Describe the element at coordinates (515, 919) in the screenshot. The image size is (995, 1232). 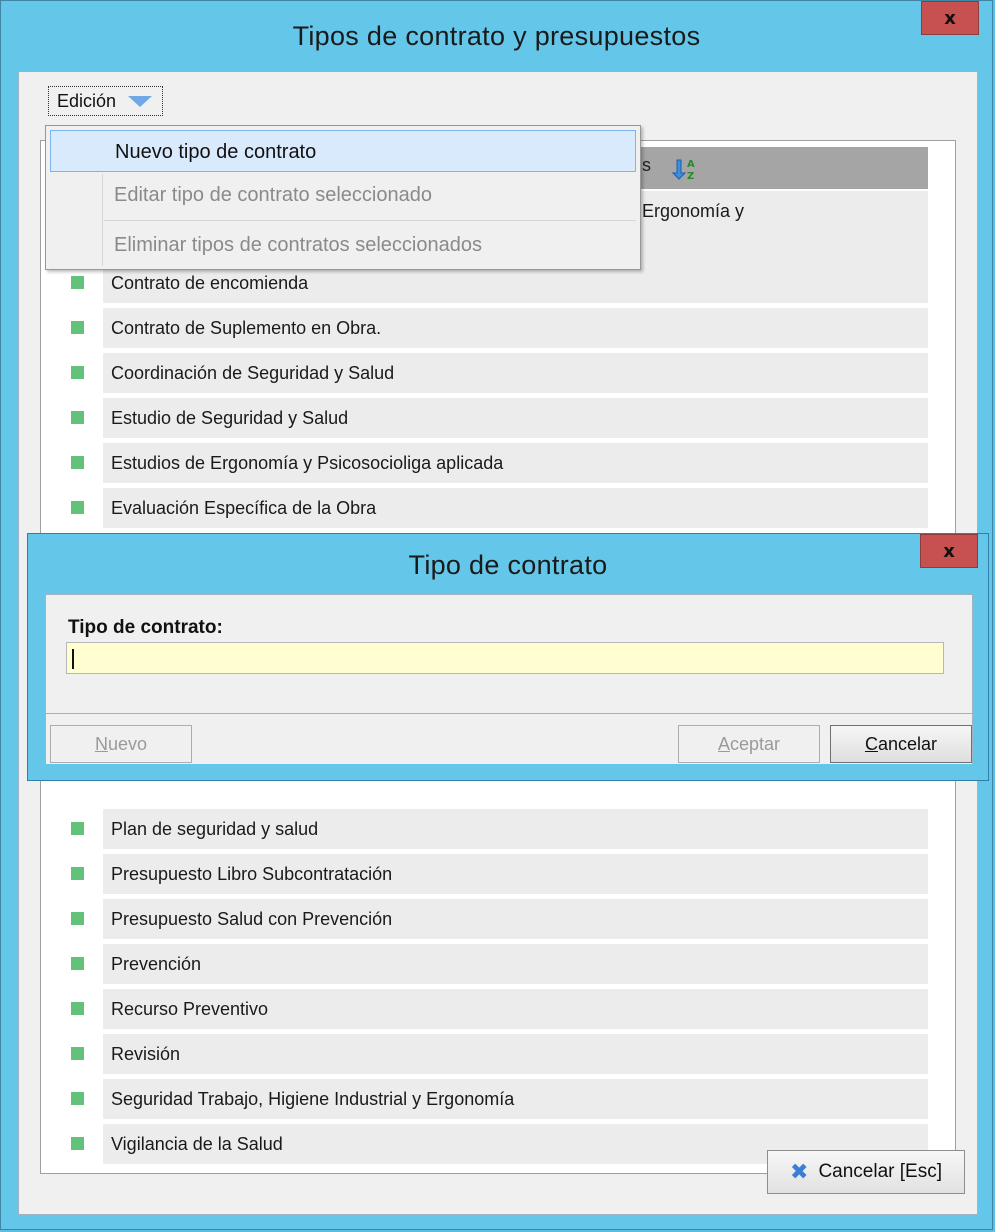
I see `row-label: Presupuesto Salud con Prevención` at that location.